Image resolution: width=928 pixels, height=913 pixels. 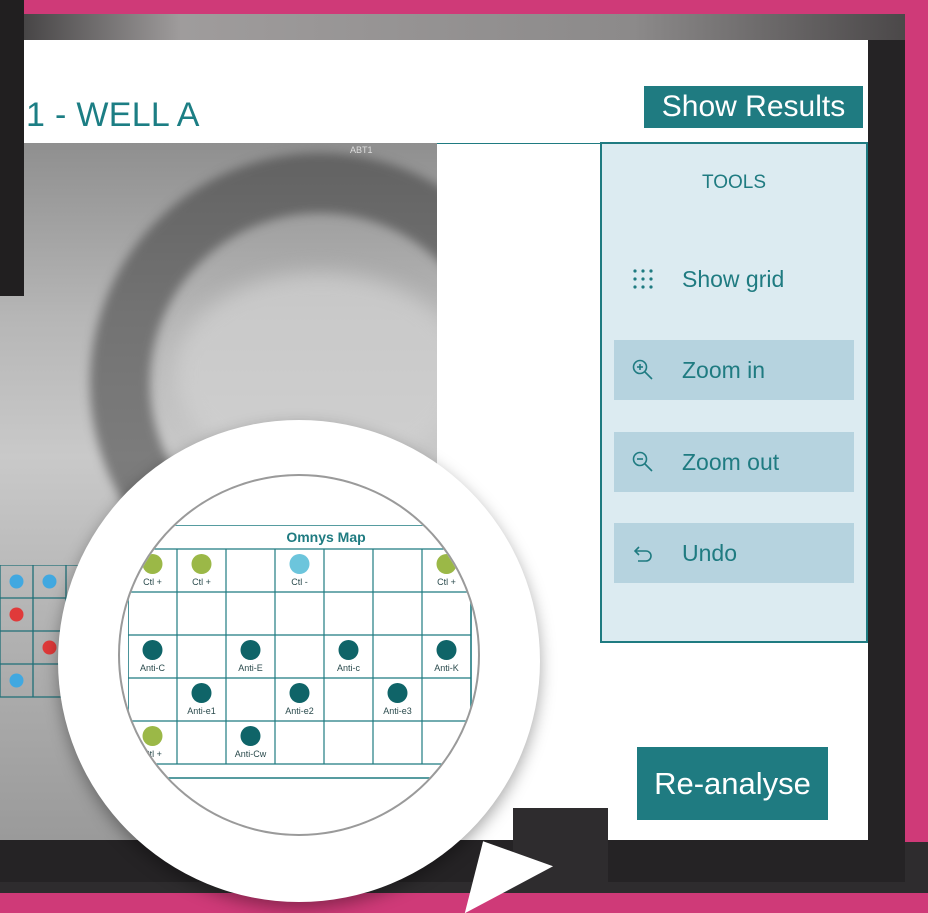 What do you see at coordinates (446, 668) in the screenshot?
I see `map-cell-label: Anti-K` at bounding box center [446, 668].